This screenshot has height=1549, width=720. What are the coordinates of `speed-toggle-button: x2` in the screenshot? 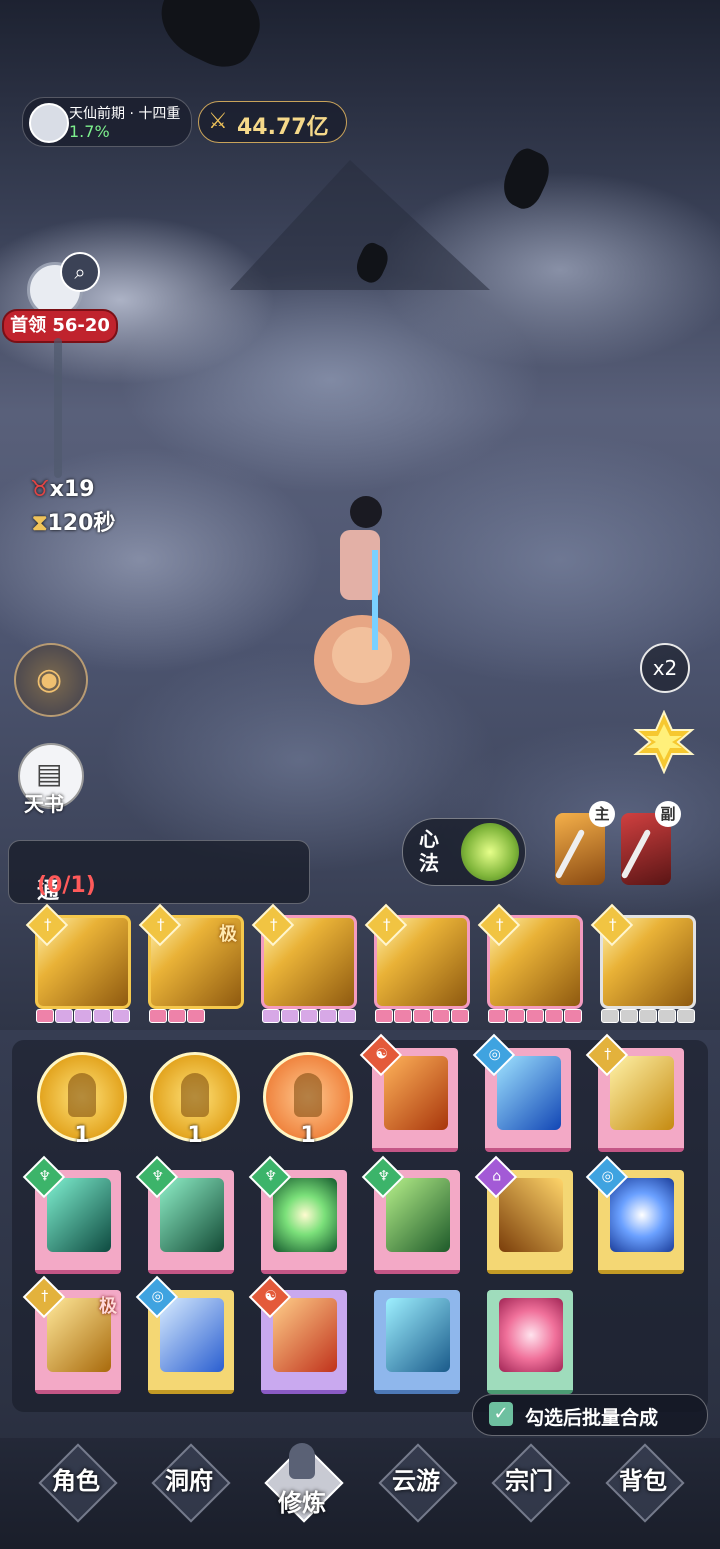 It's located at (665, 668).